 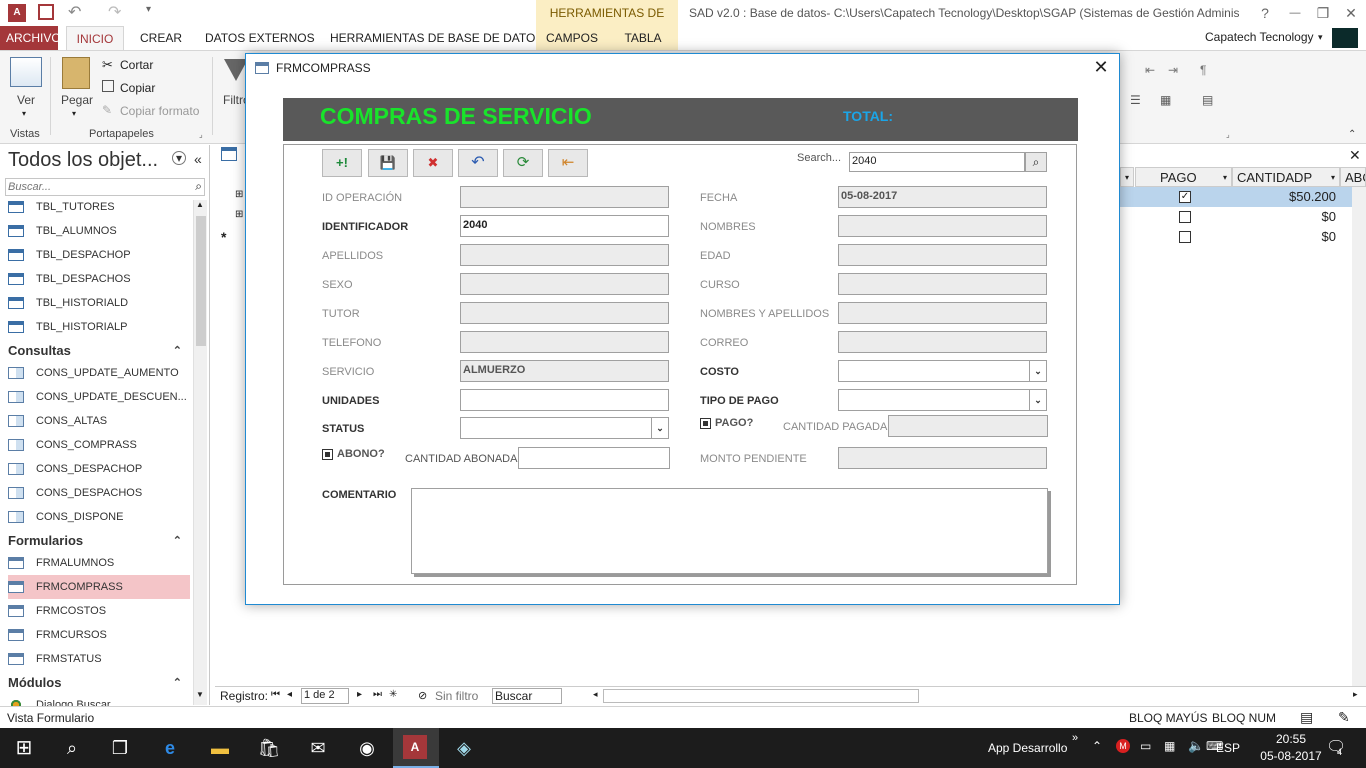 What do you see at coordinates (269, 748) in the screenshot?
I see `store-icon: 🛍` at bounding box center [269, 748].